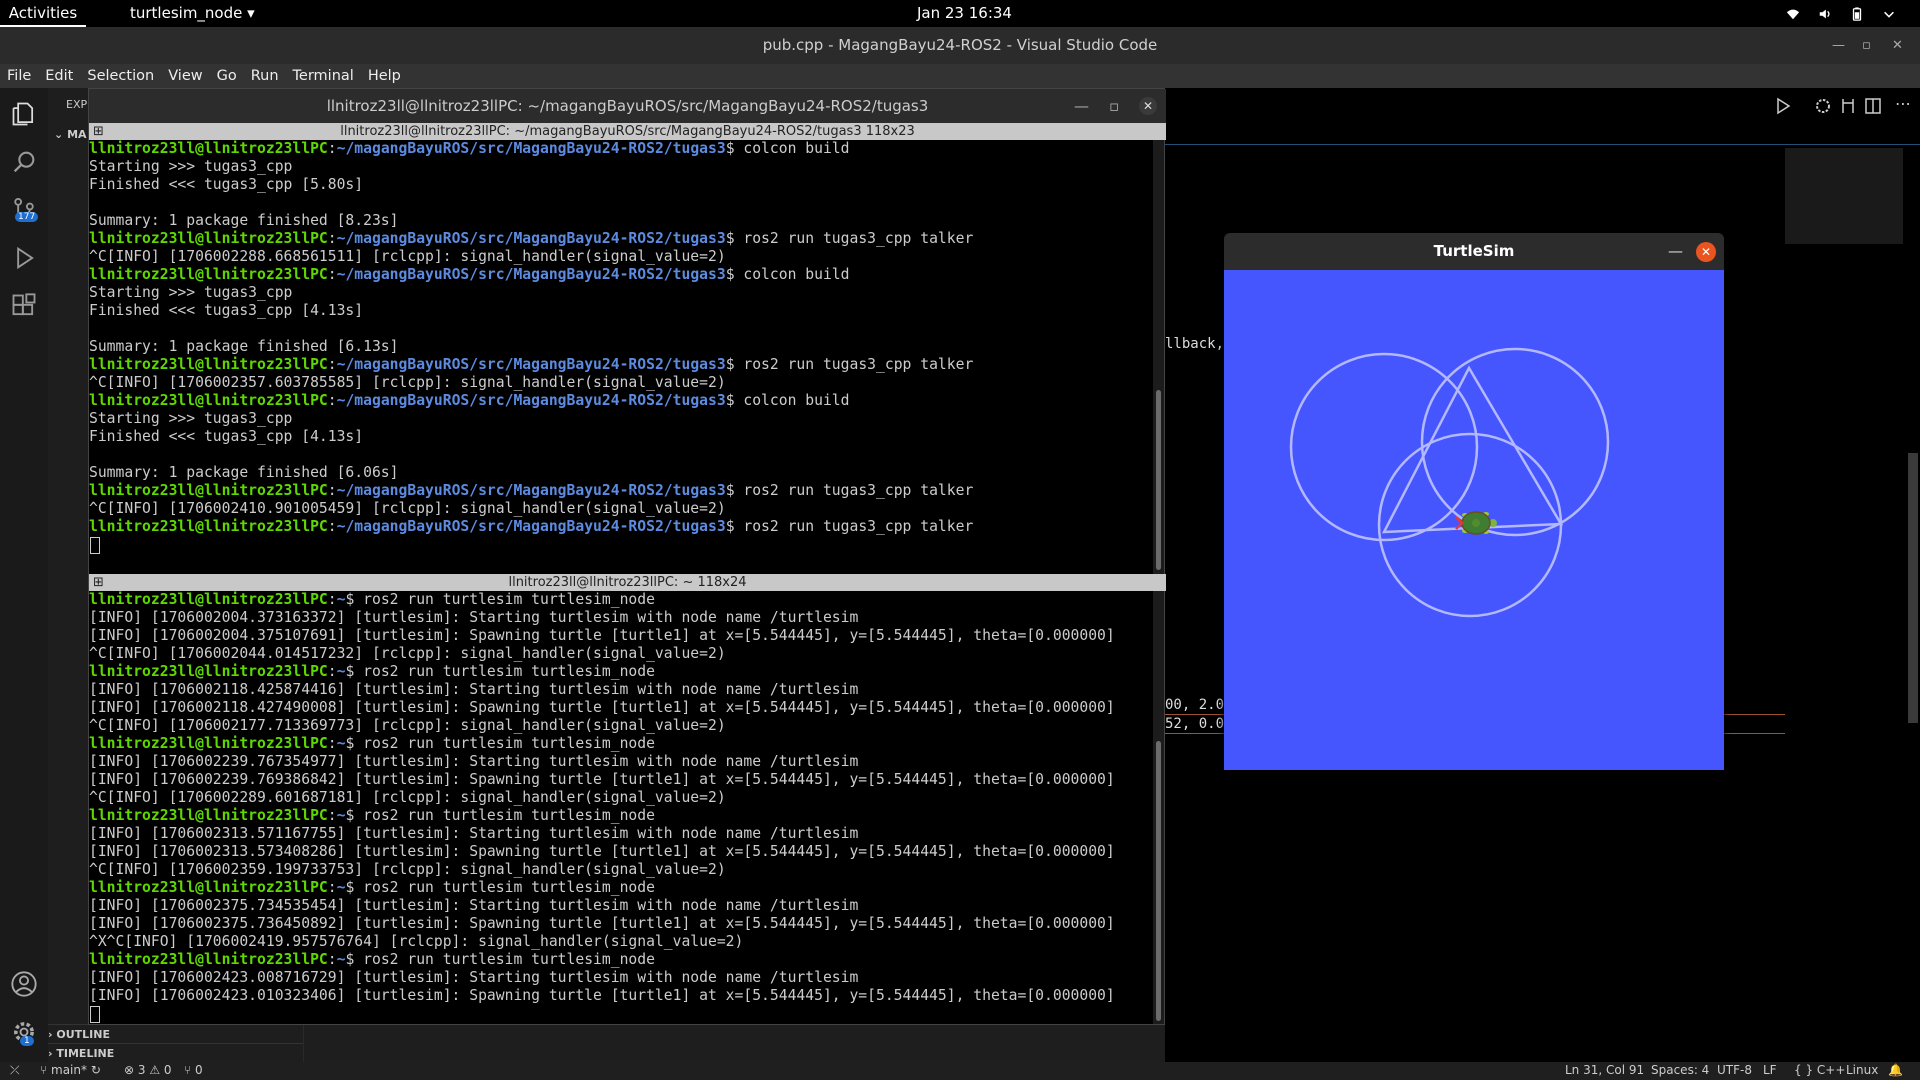 The width and height of the screenshot is (1920, 1080). Describe the element at coordinates (1195, 344) in the screenshot. I see `code-fragment: llback,` at that location.